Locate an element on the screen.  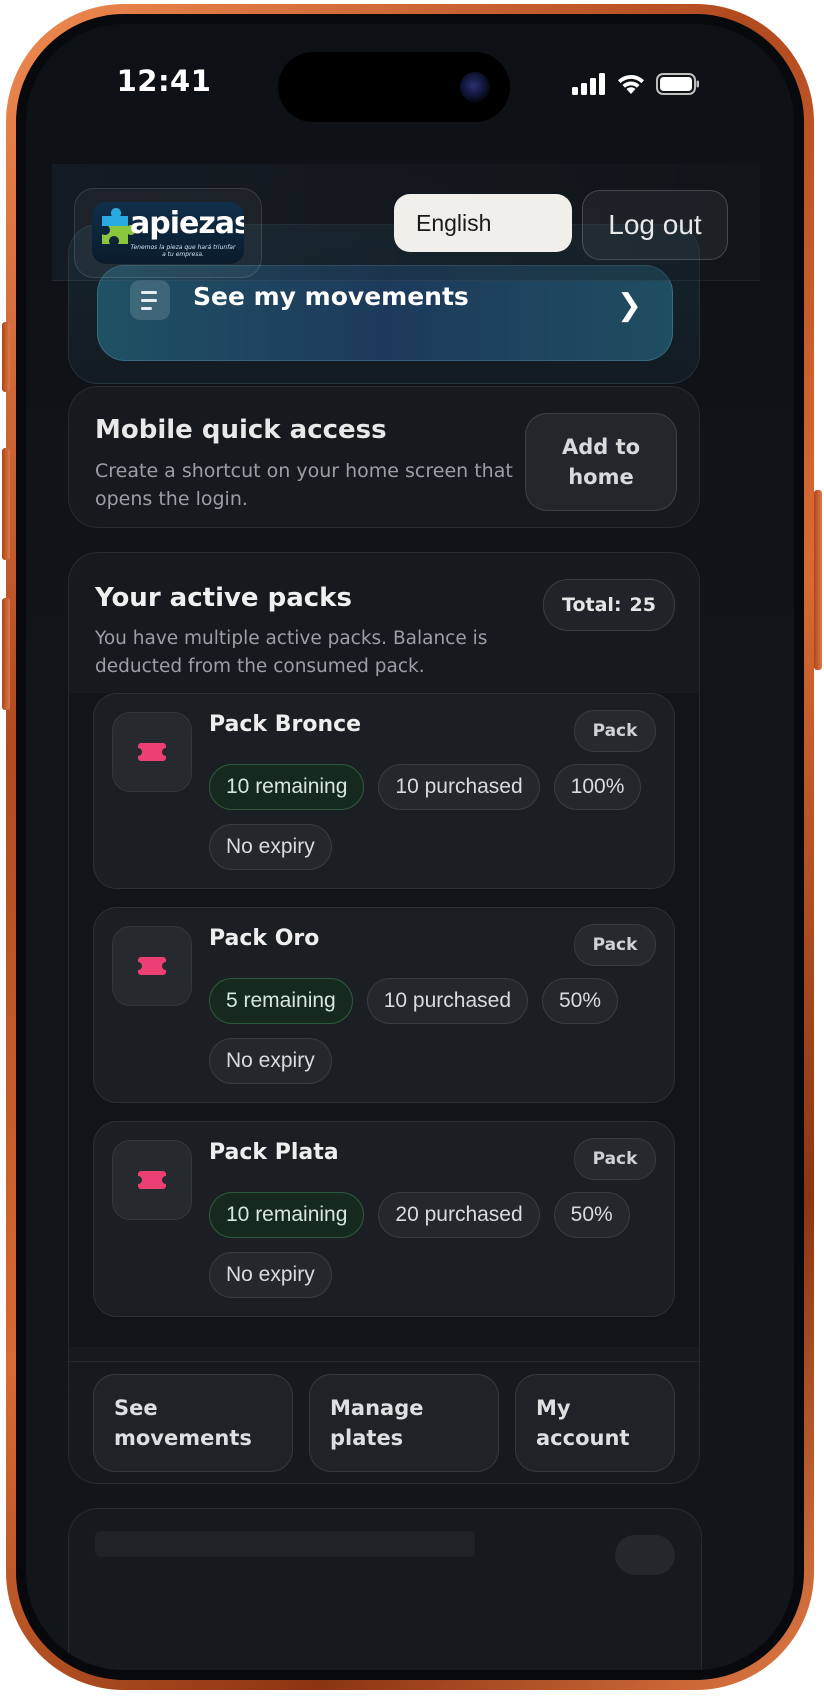
total-value: 25 is located at coordinates (642, 605).